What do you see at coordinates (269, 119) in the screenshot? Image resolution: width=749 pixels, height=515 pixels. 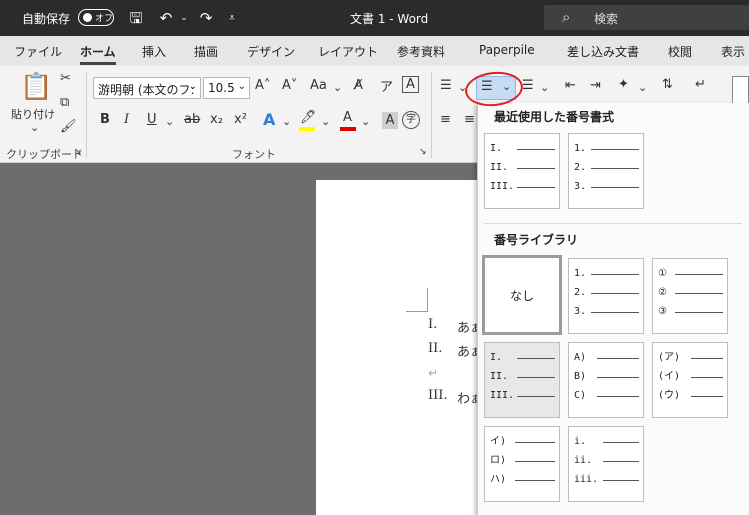 I see `text-effect-button: A` at bounding box center [269, 119].